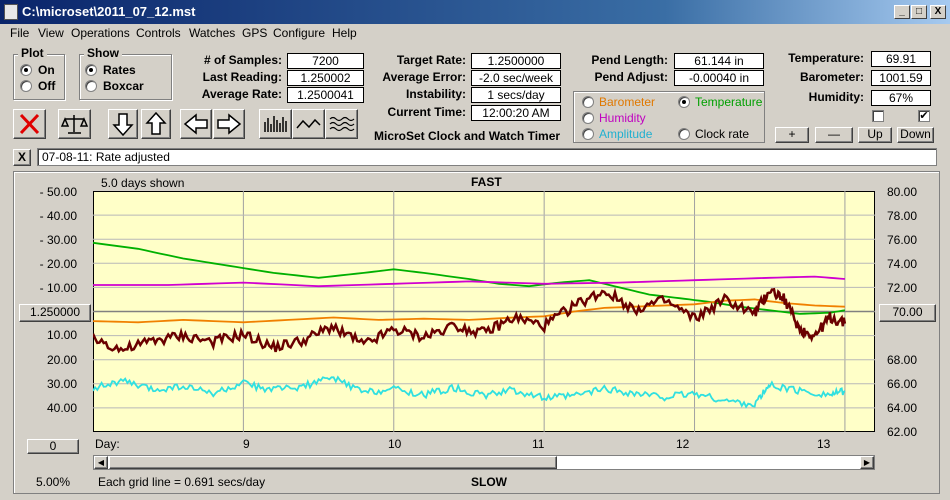 The image size is (950, 500). Describe the element at coordinates (46, 70) in the screenshot. I see `plot-on-label: On` at that location.